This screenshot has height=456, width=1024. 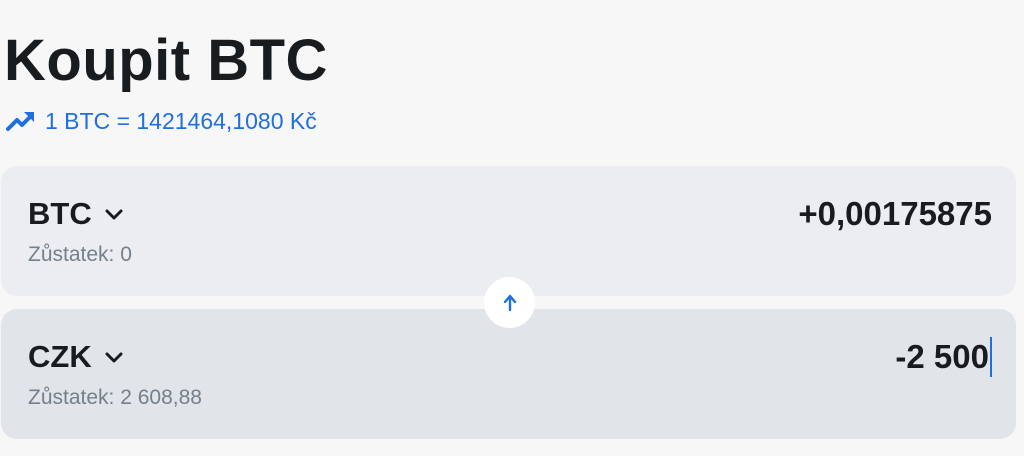 What do you see at coordinates (895, 214) in the screenshot?
I see `from-amount-input: +0,00175875` at bounding box center [895, 214].